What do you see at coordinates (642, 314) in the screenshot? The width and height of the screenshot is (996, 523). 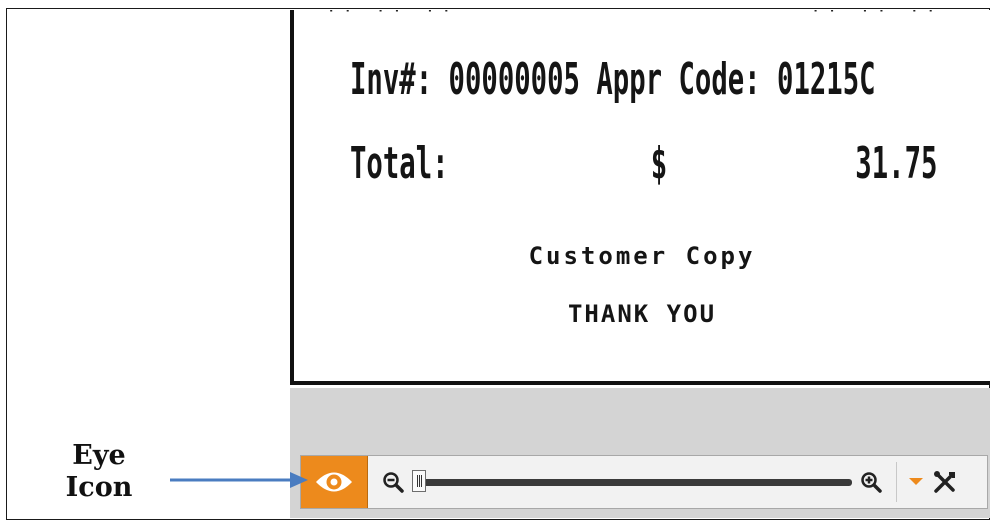 I see `thank-you-text: THANK YOU` at bounding box center [642, 314].